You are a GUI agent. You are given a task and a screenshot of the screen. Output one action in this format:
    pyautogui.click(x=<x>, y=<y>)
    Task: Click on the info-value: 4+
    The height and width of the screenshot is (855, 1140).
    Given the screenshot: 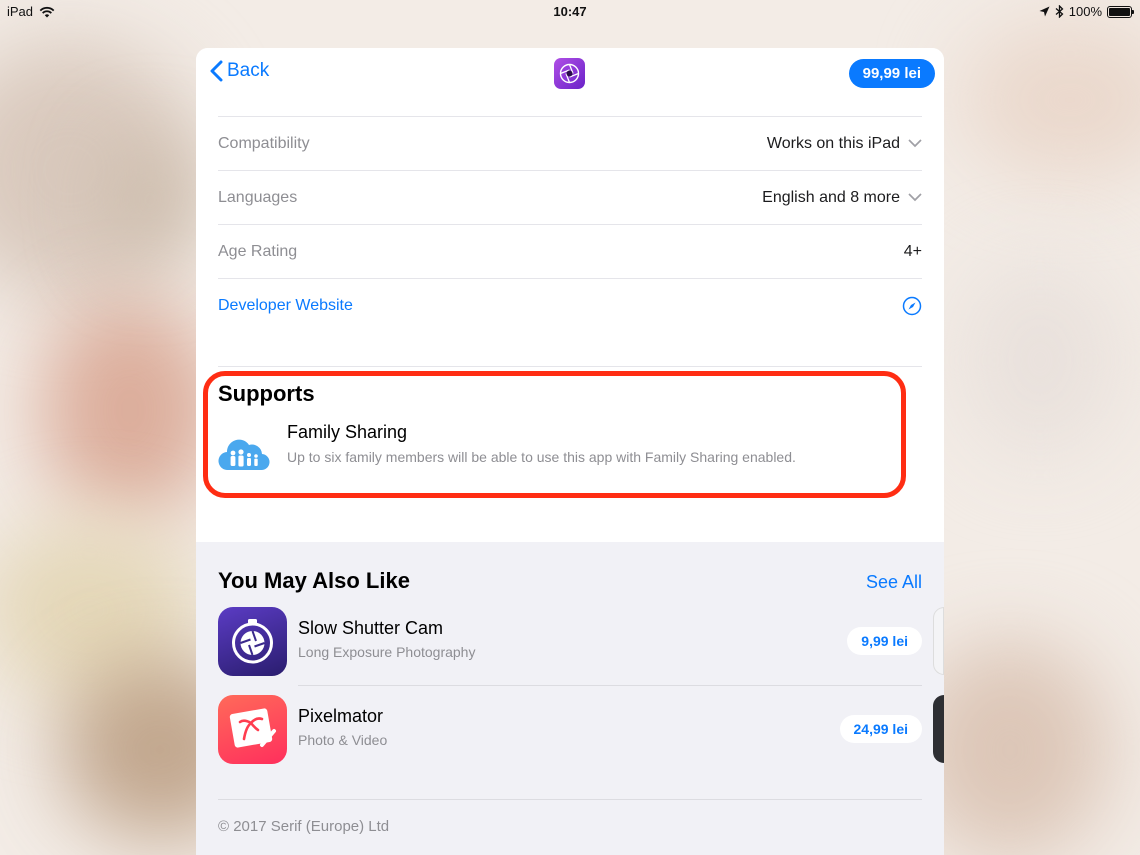 What is the action you would take?
    pyautogui.click(x=912, y=251)
    